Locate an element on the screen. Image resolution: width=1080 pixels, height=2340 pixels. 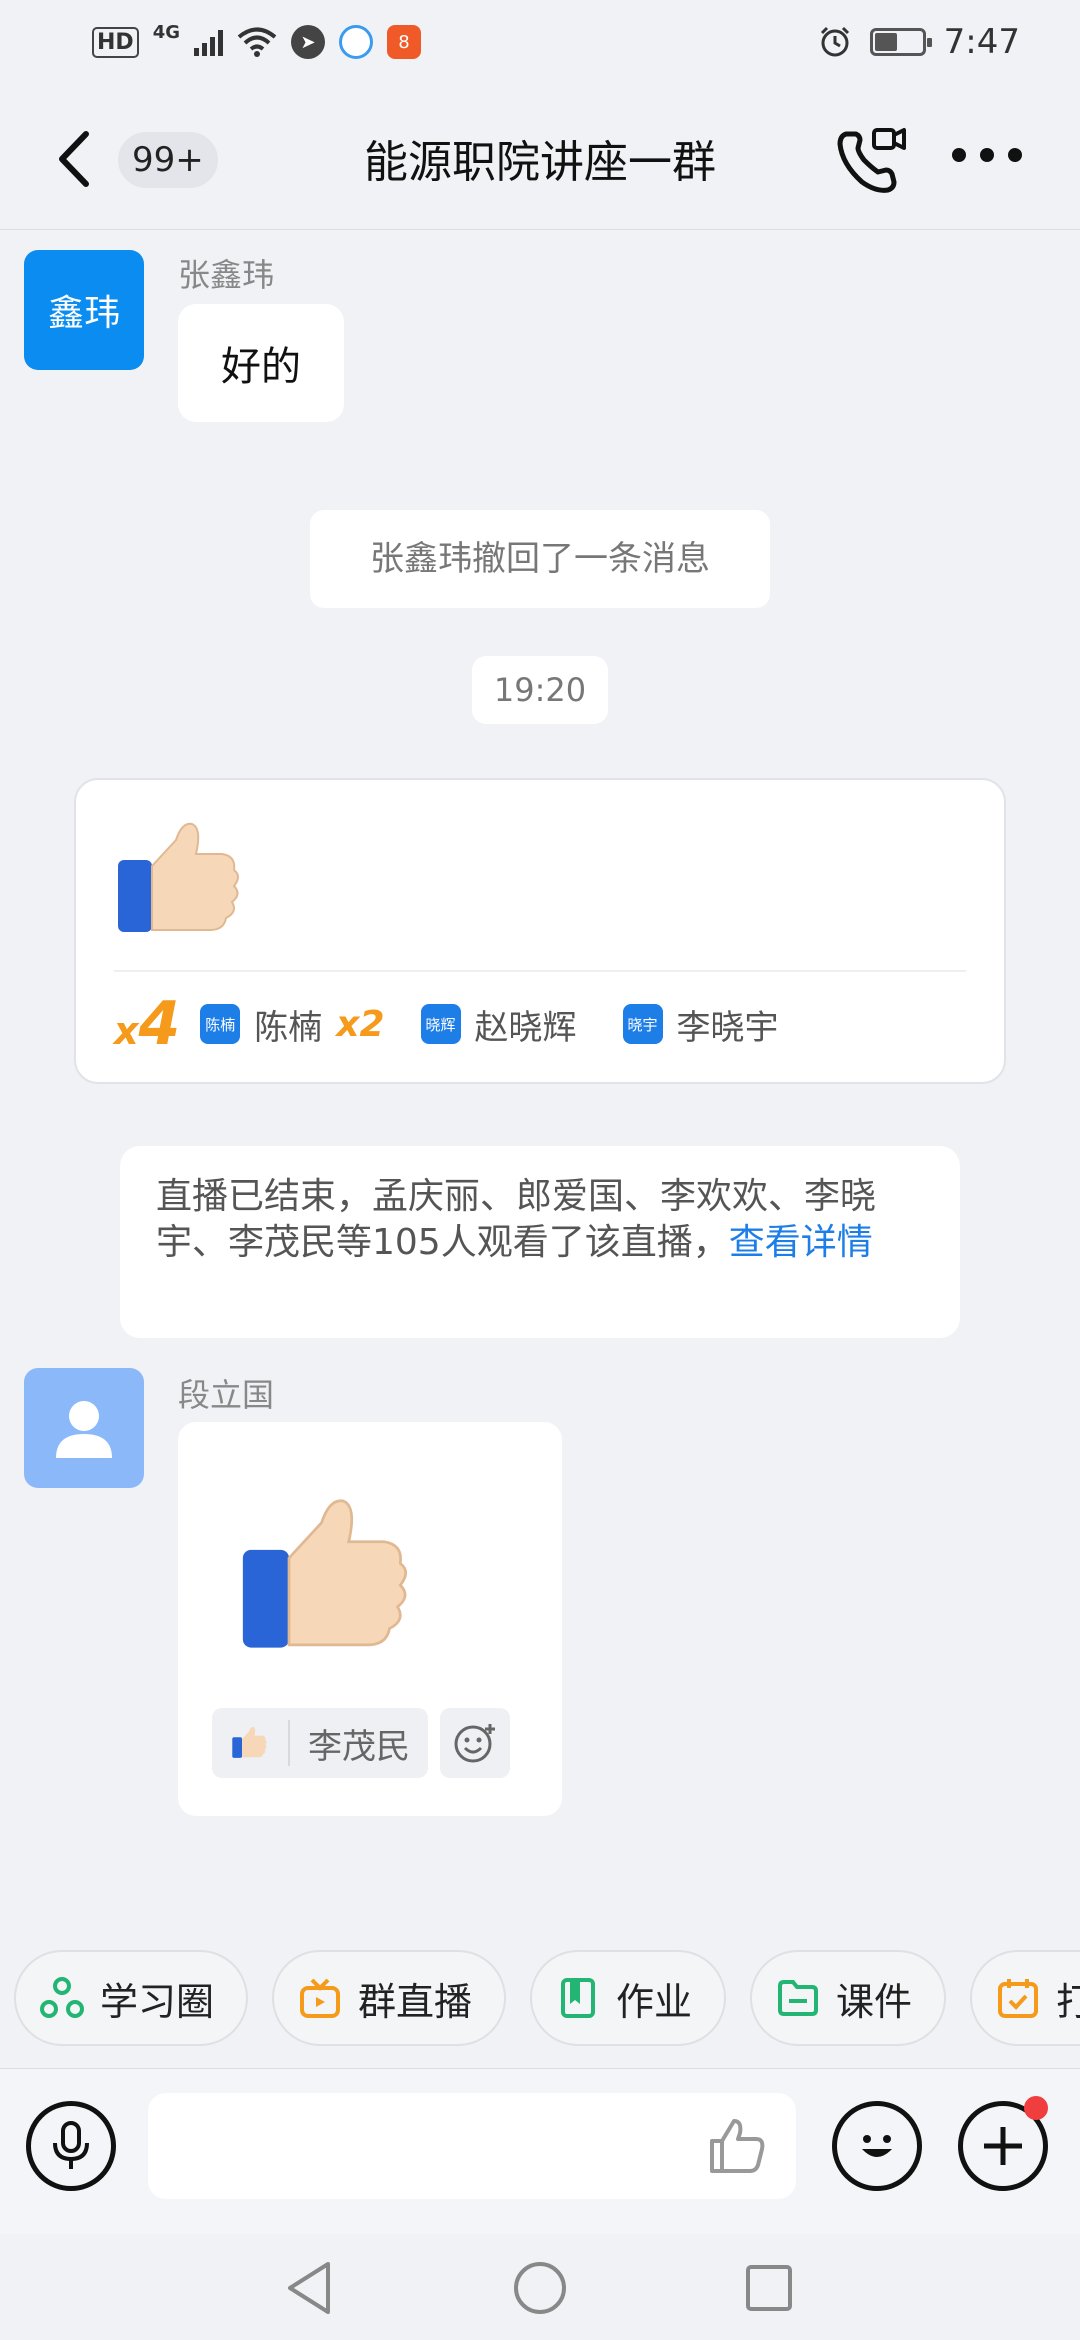
chip-label: 学习圈 is located at coordinates (157, 2001).